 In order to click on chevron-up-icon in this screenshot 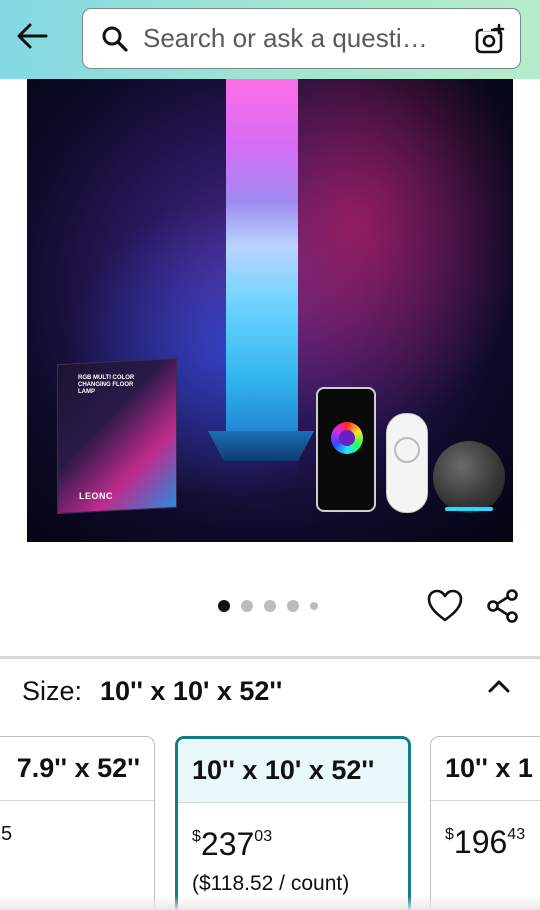, I will do `click(499, 686)`.